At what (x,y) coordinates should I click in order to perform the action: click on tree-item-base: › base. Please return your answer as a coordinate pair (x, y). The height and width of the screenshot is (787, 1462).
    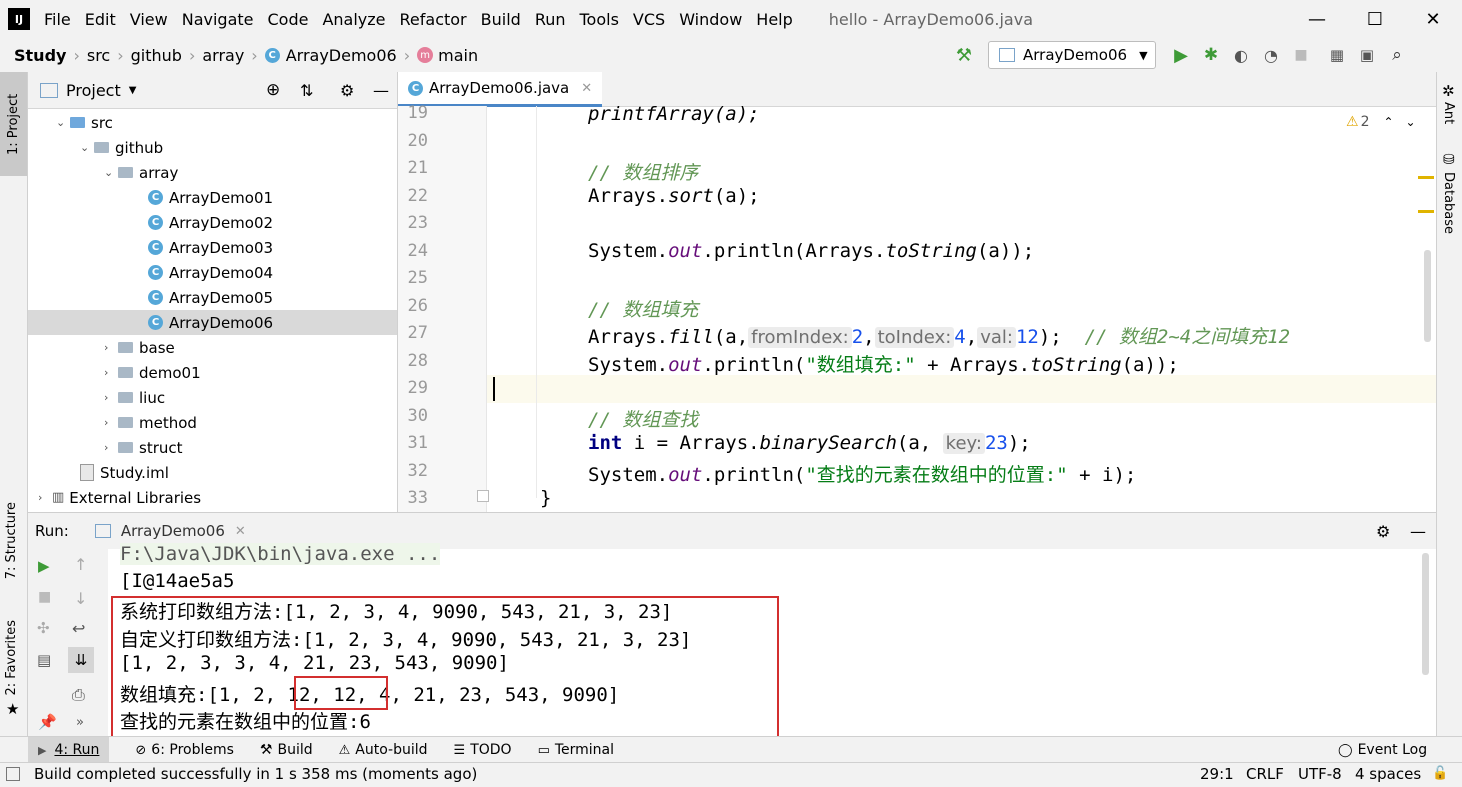
    Looking at the image, I should click on (139, 347).